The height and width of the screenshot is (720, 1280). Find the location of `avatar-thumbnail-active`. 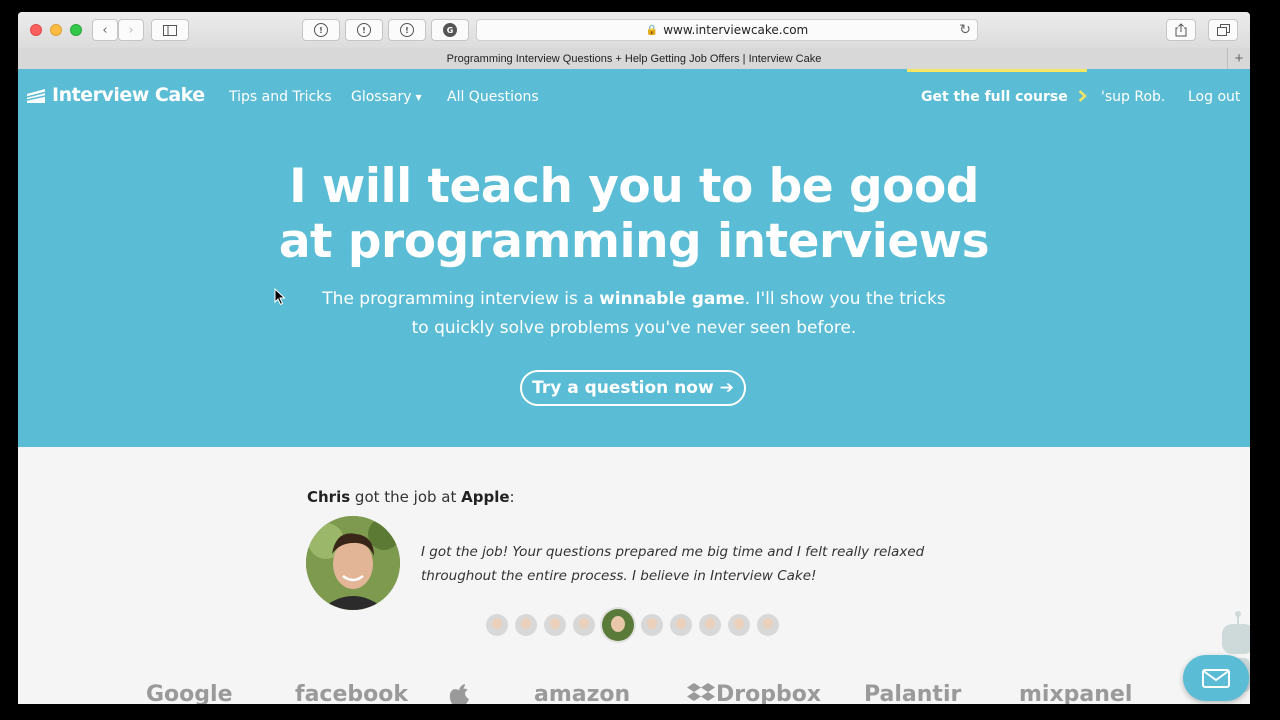

avatar-thumbnail-active is located at coordinates (618, 625).